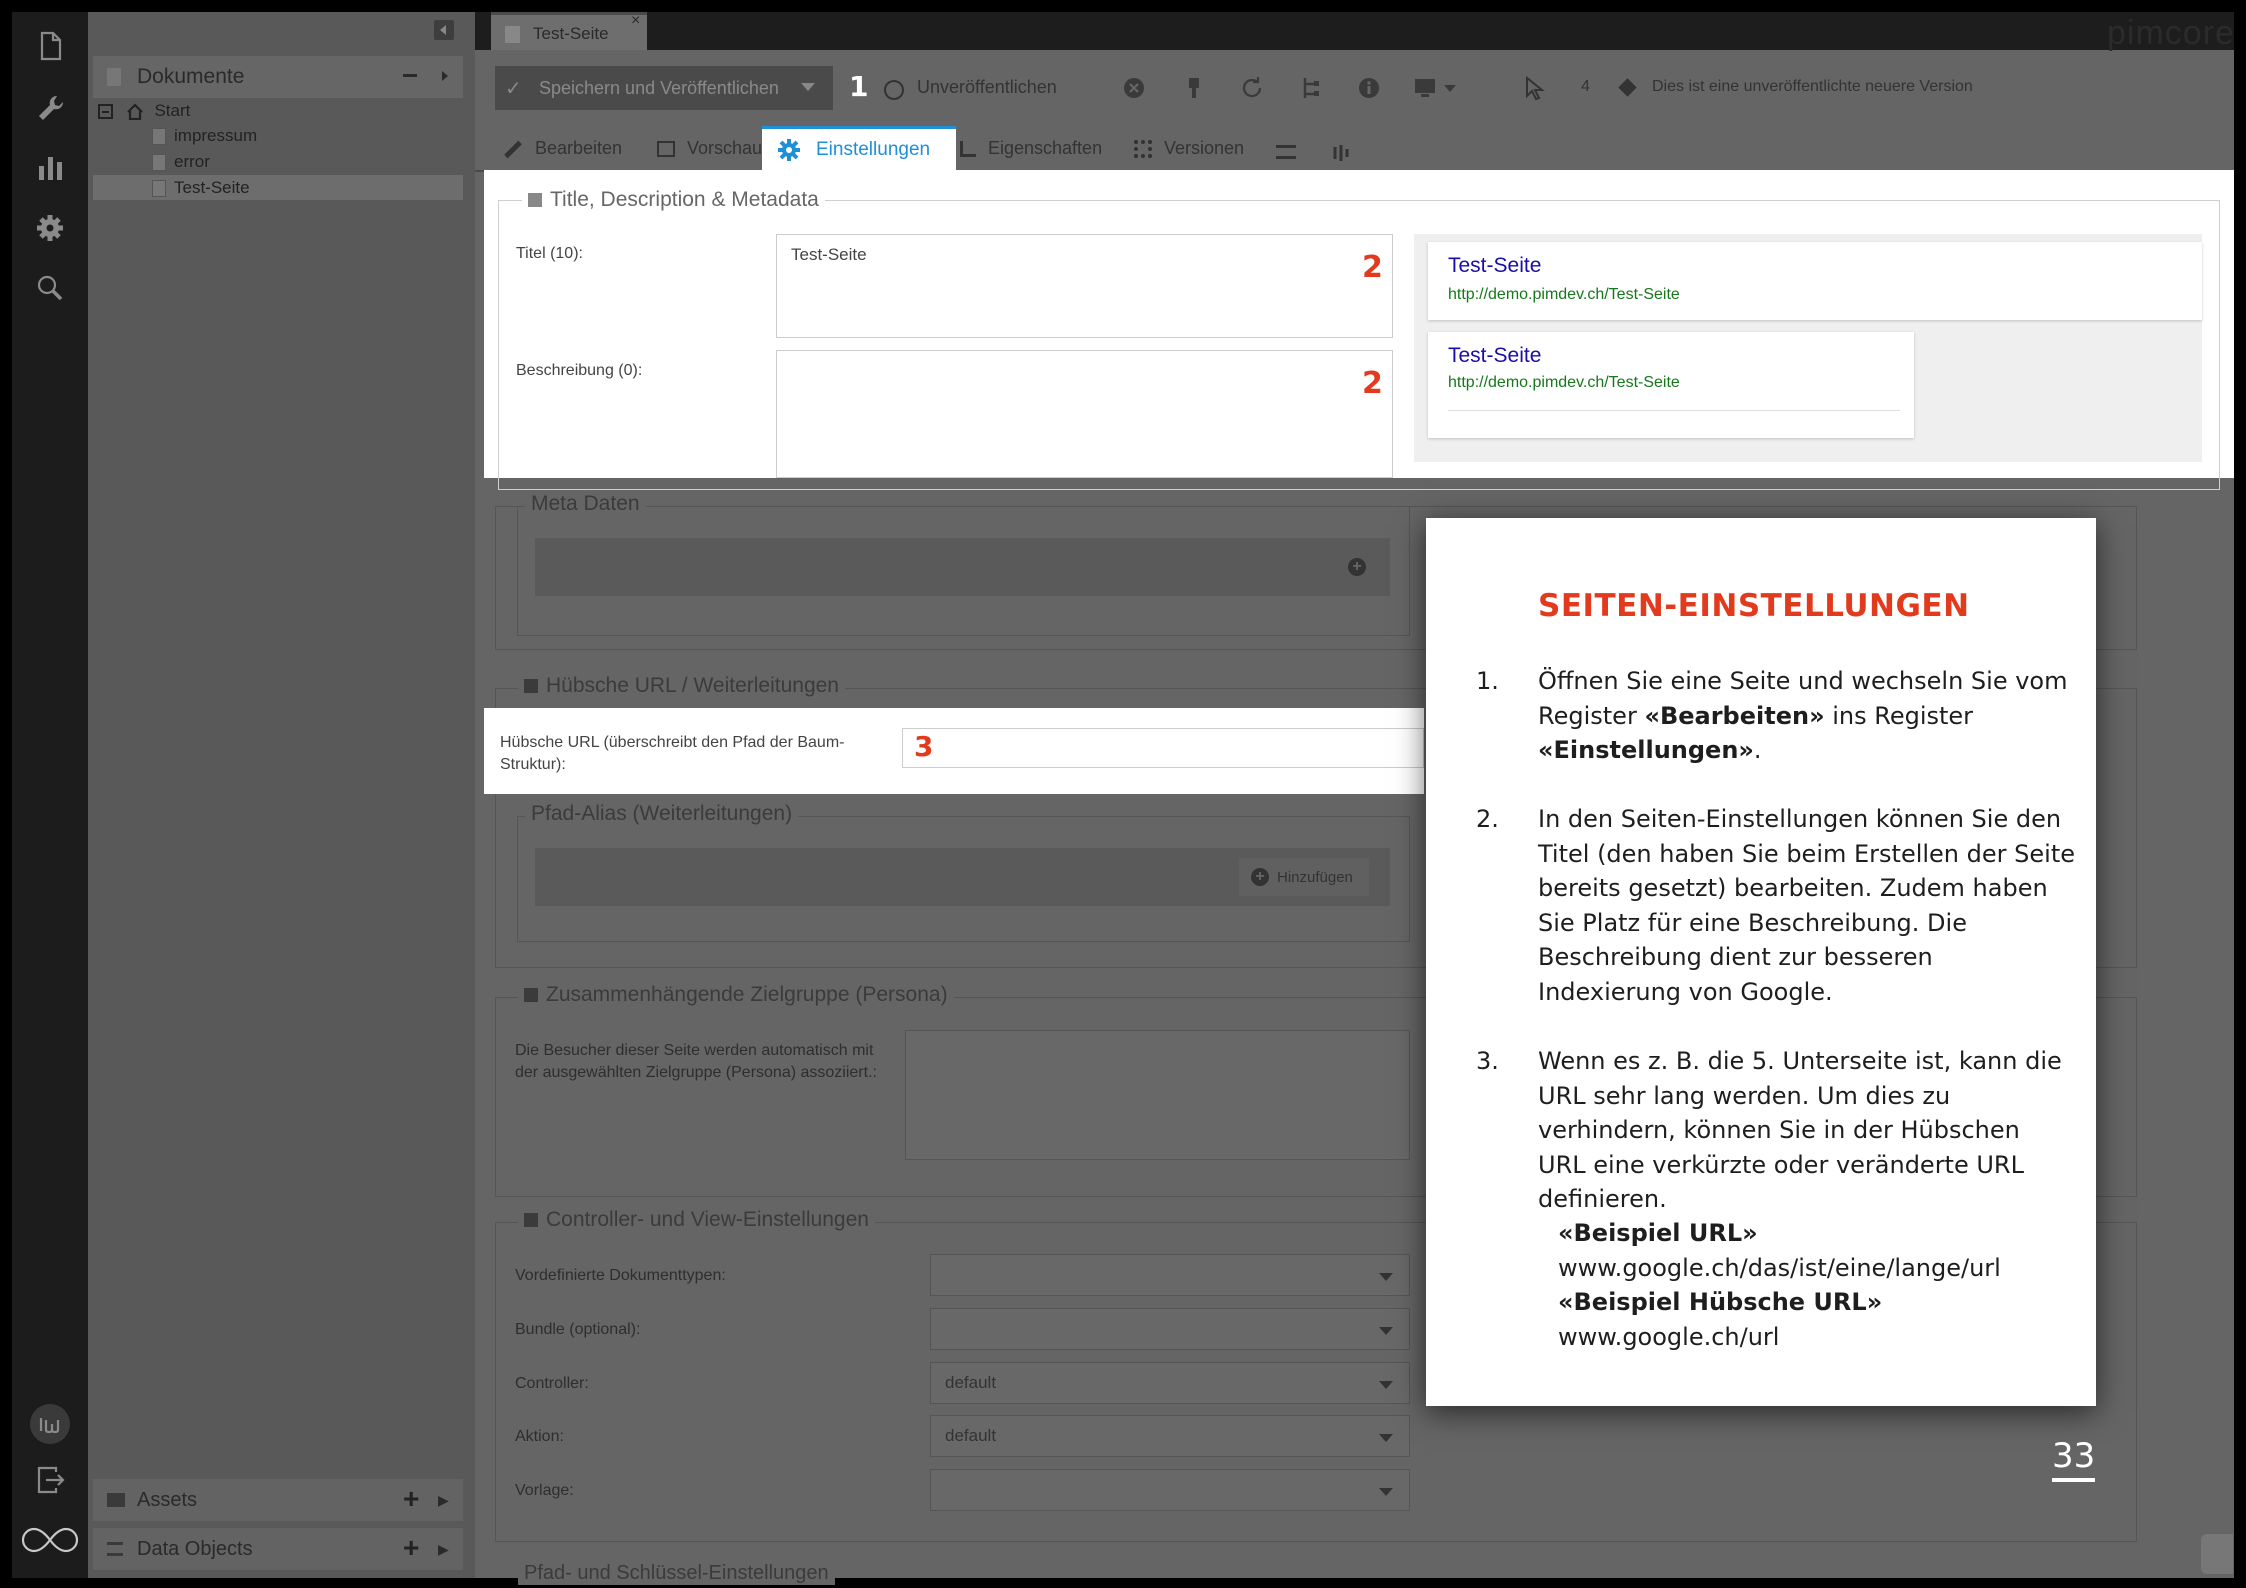 The width and height of the screenshot is (2246, 1588). What do you see at coordinates (1170, 1329) in the screenshot?
I see `bundle-select` at bounding box center [1170, 1329].